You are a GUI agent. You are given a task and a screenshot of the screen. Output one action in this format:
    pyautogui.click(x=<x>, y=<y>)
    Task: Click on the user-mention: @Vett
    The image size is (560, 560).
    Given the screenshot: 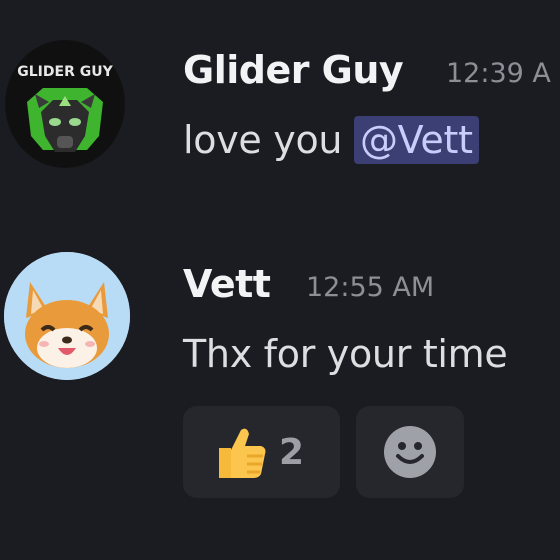 What is the action you would take?
    pyautogui.click(x=416, y=140)
    